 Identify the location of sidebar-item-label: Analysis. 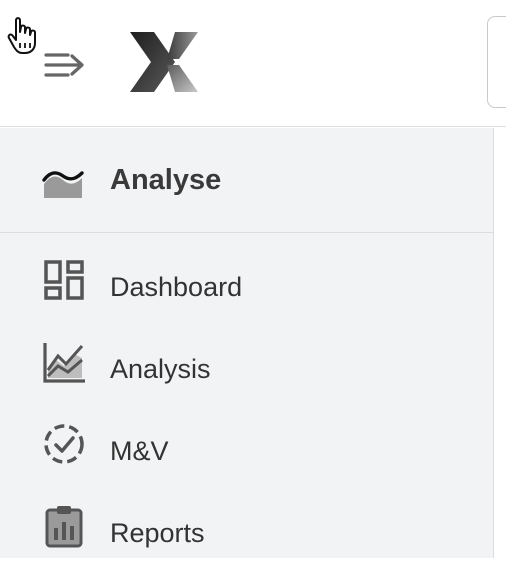
(160, 369).